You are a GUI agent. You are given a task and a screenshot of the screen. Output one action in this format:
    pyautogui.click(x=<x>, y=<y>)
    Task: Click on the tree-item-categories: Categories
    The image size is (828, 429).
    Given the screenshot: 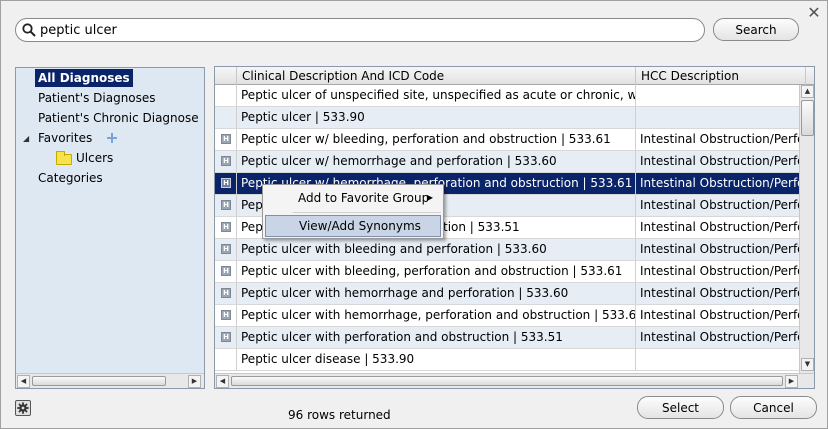 What is the action you would take?
    pyautogui.click(x=70, y=178)
    